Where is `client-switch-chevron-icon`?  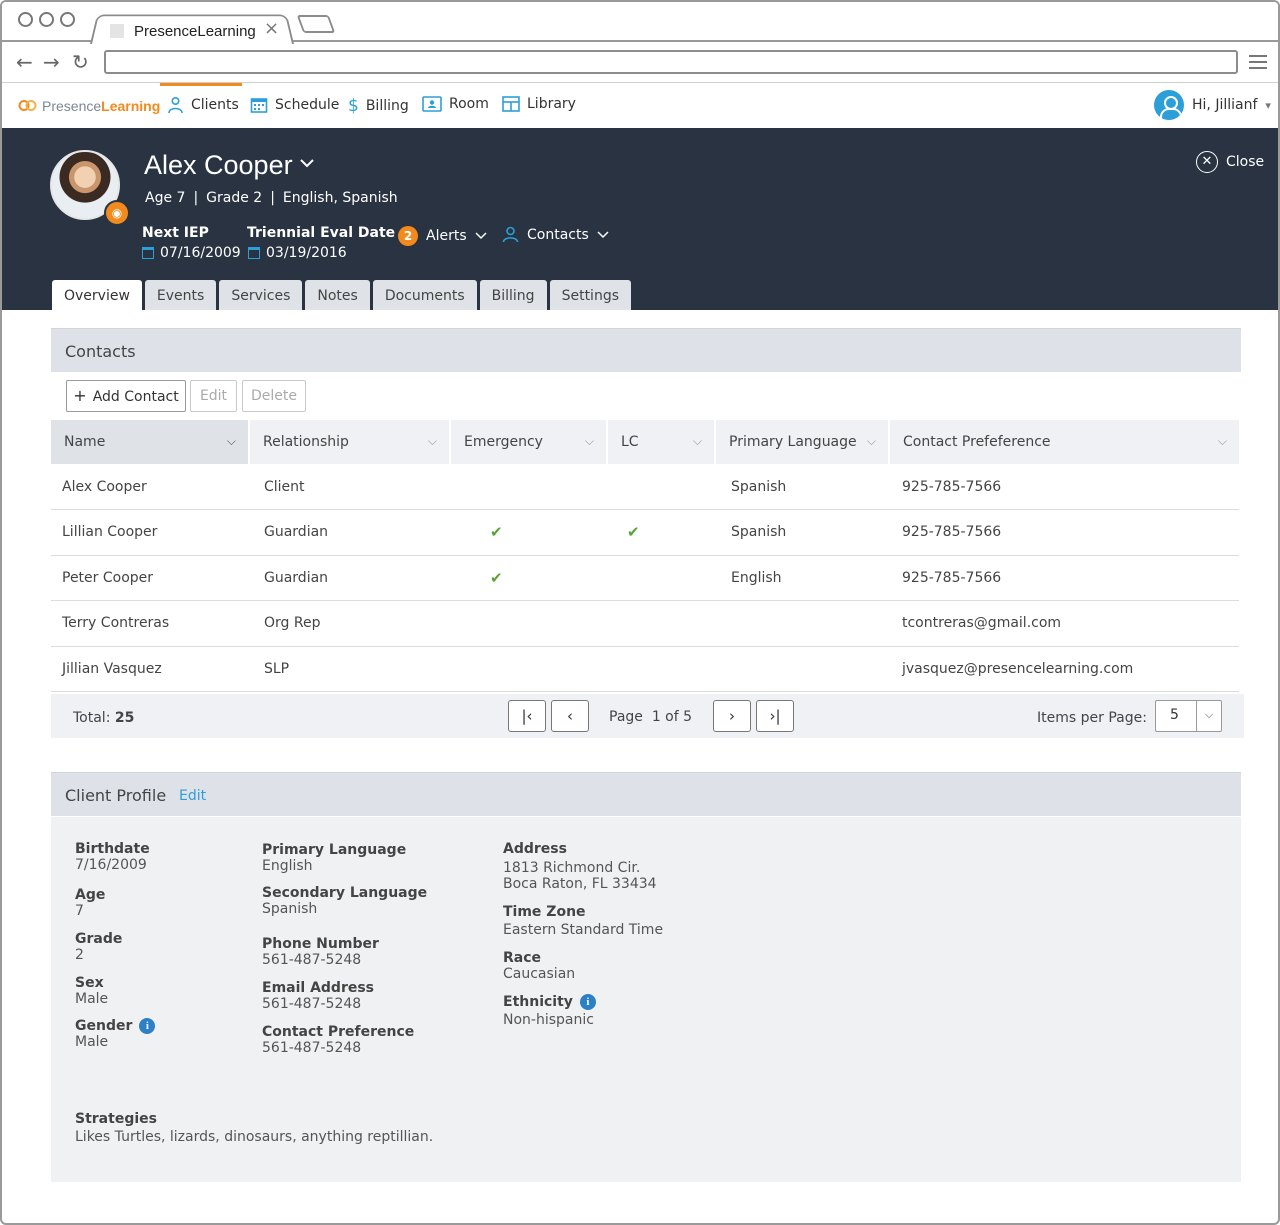
client-switch-chevron-icon is located at coordinates (307, 163).